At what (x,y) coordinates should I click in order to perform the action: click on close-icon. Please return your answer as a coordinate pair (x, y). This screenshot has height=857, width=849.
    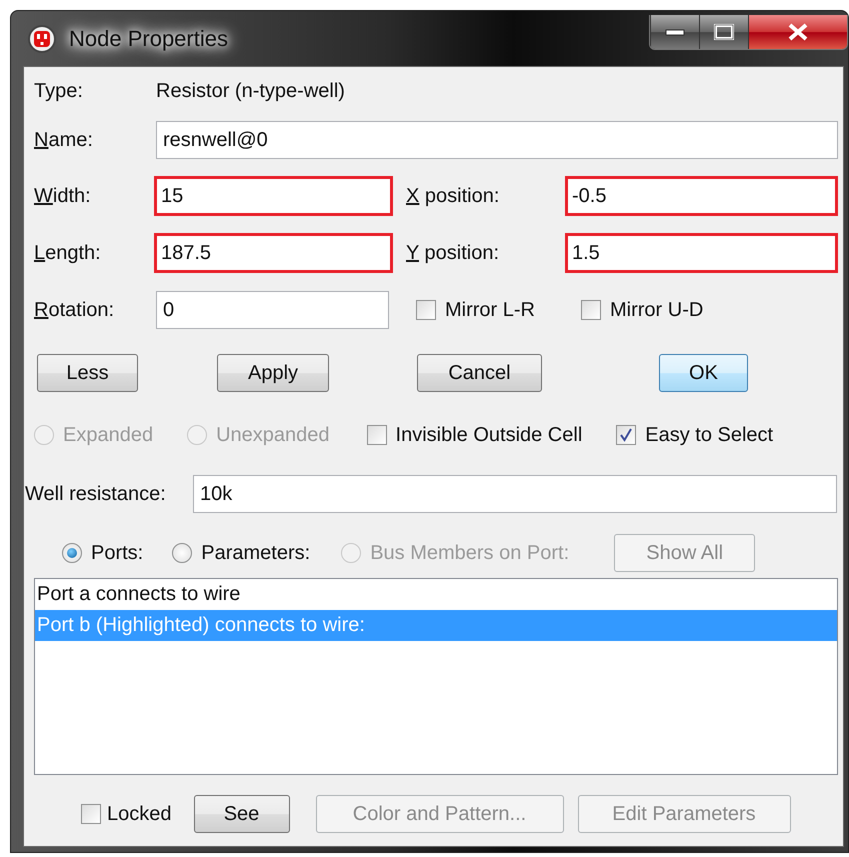
    Looking at the image, I should click on (798, 32).